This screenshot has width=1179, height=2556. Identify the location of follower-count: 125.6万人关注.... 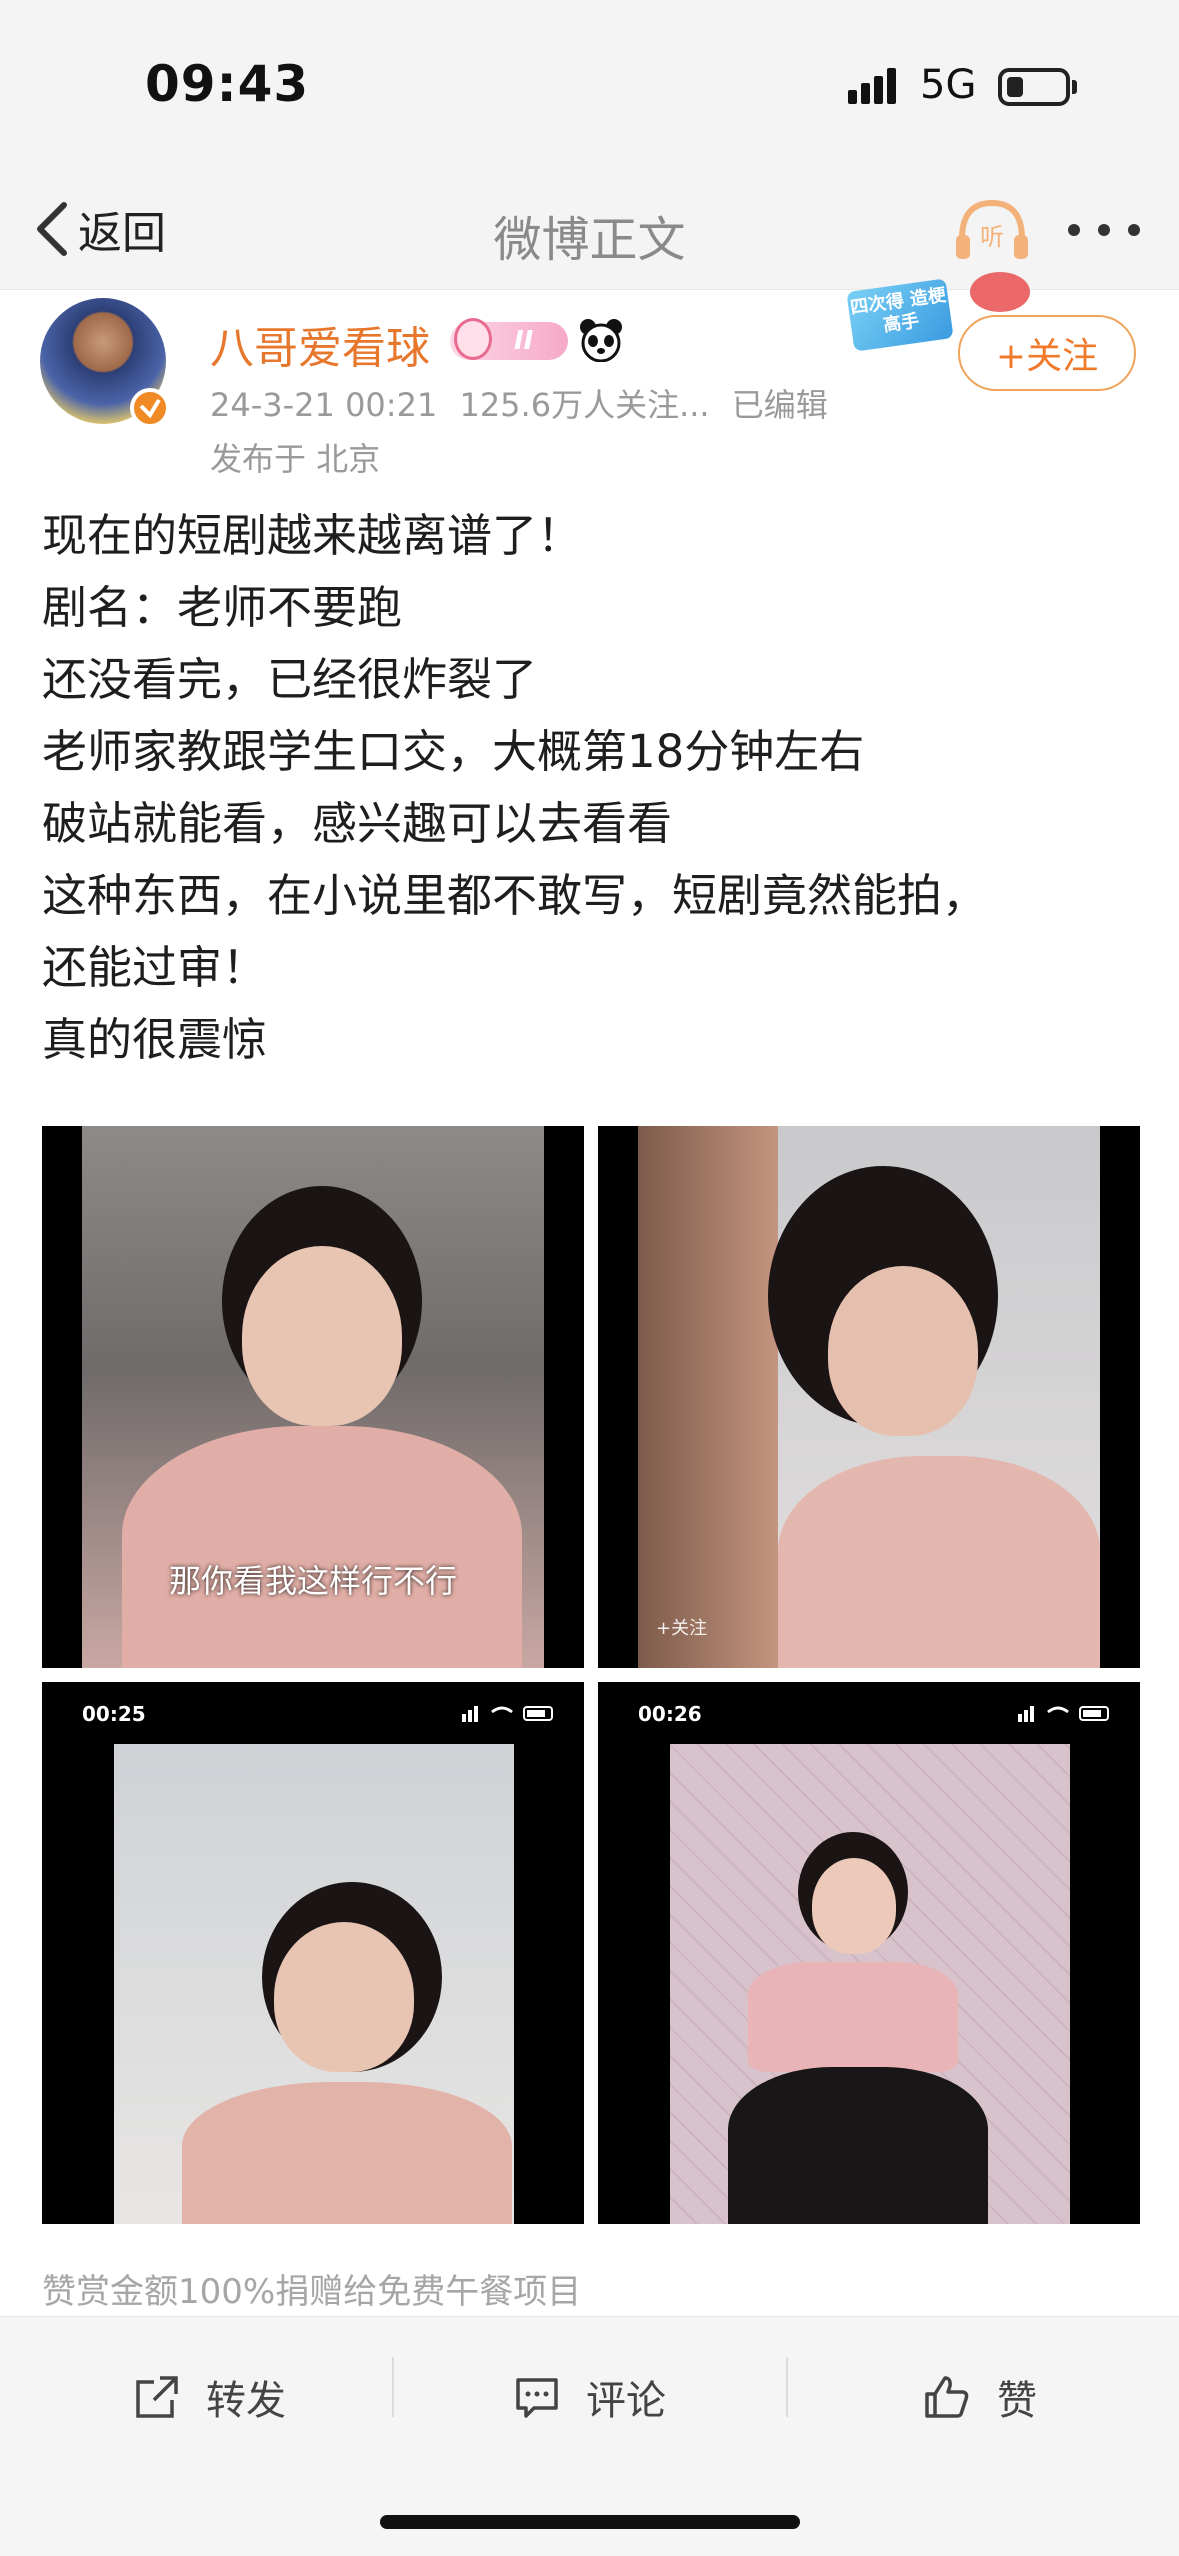
(584, 405).